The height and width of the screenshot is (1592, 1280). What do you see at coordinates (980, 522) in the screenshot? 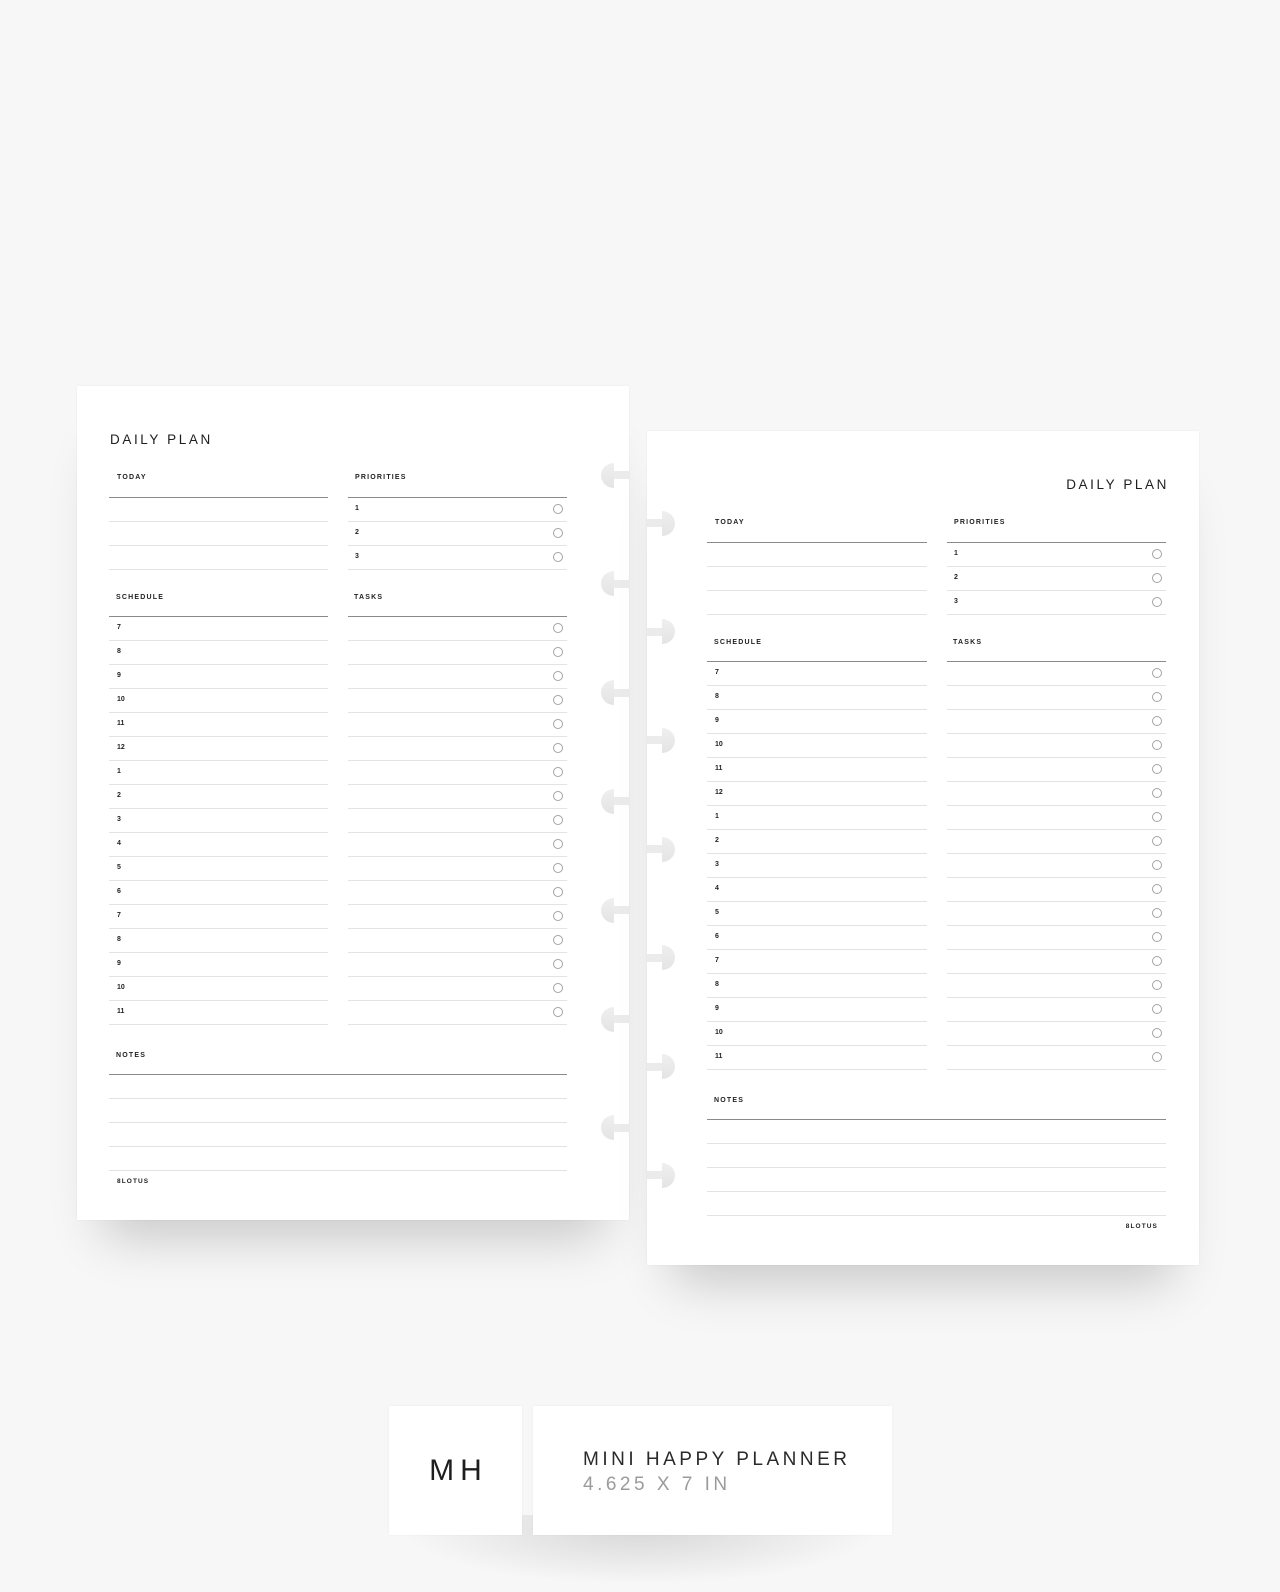
I see `priorities-label: PRIORITIES` at bounding box center [980, 522].